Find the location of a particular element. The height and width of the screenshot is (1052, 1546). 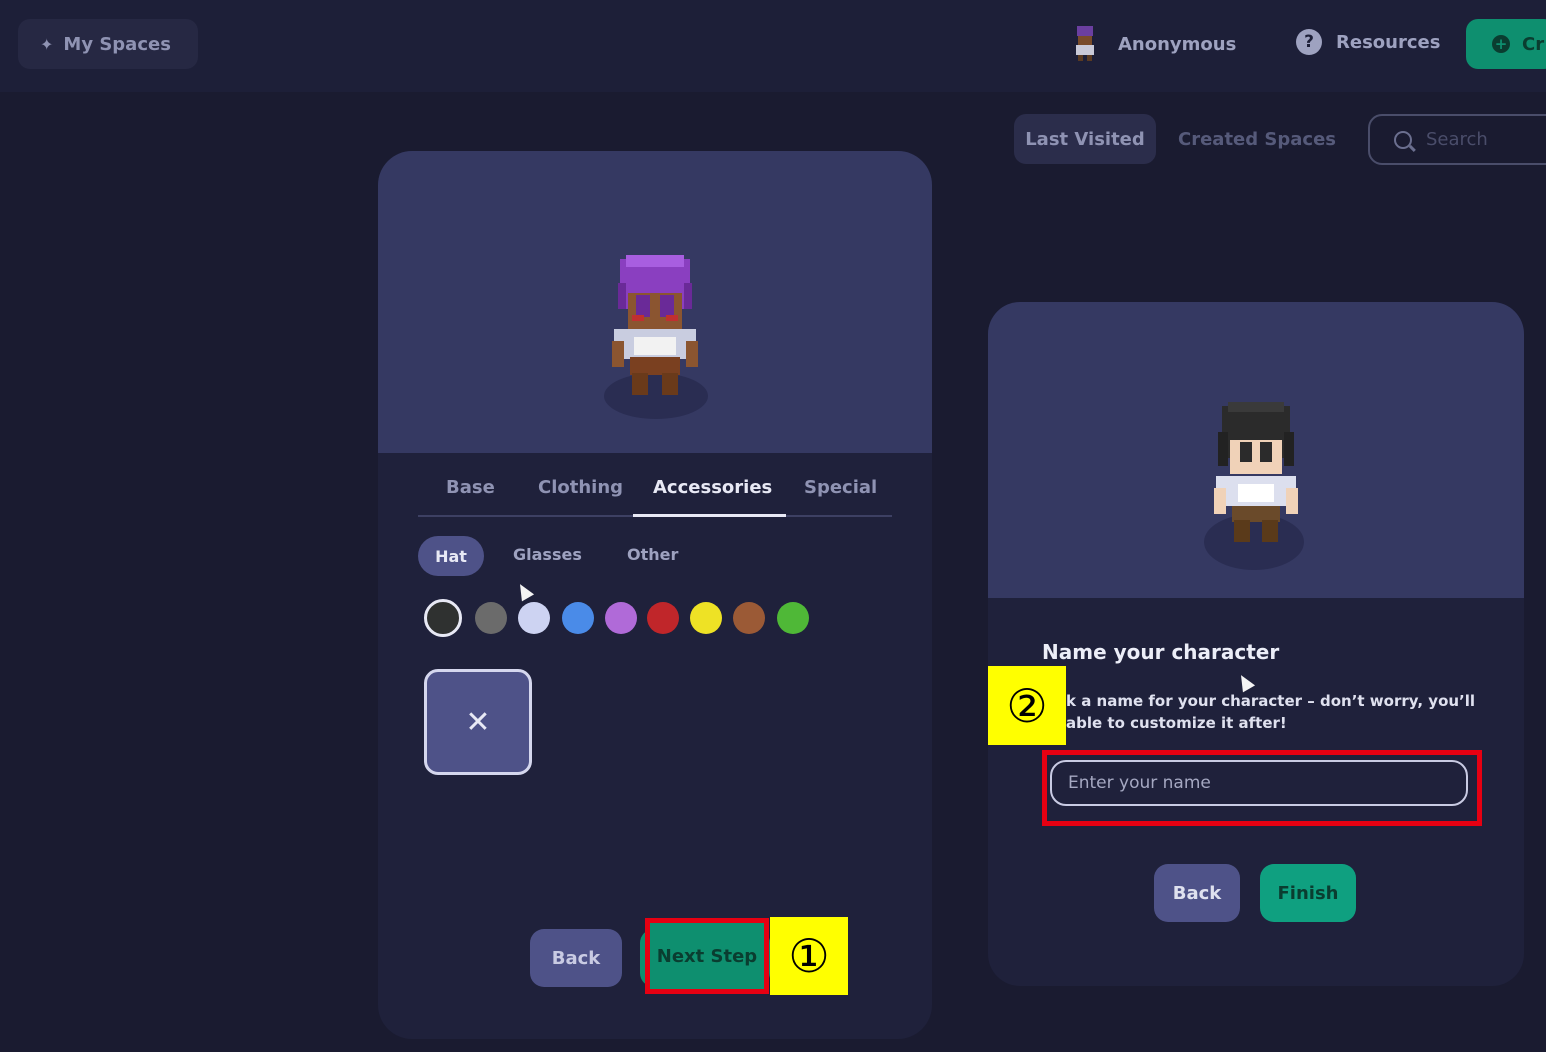

finish-button-label: Finish is located at coordinates (1308, 893).